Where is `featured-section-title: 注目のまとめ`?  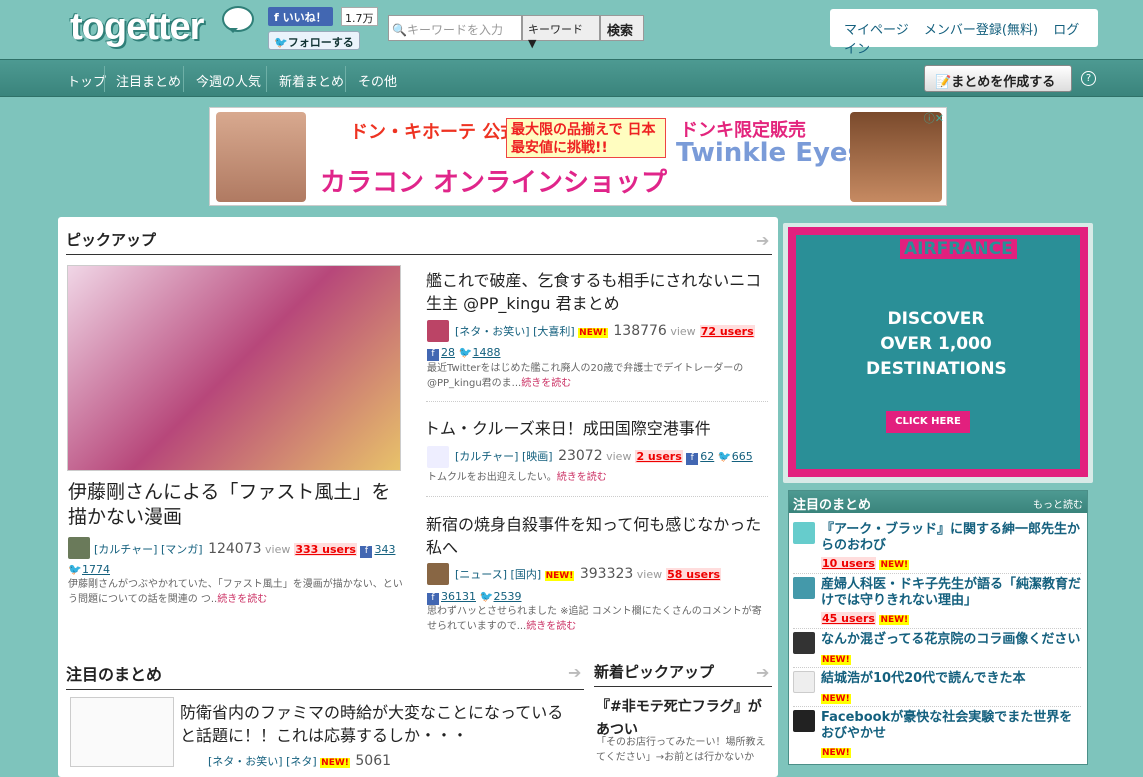
featured-section-title: 注目のまとめ is located at coordinates (325, 675).